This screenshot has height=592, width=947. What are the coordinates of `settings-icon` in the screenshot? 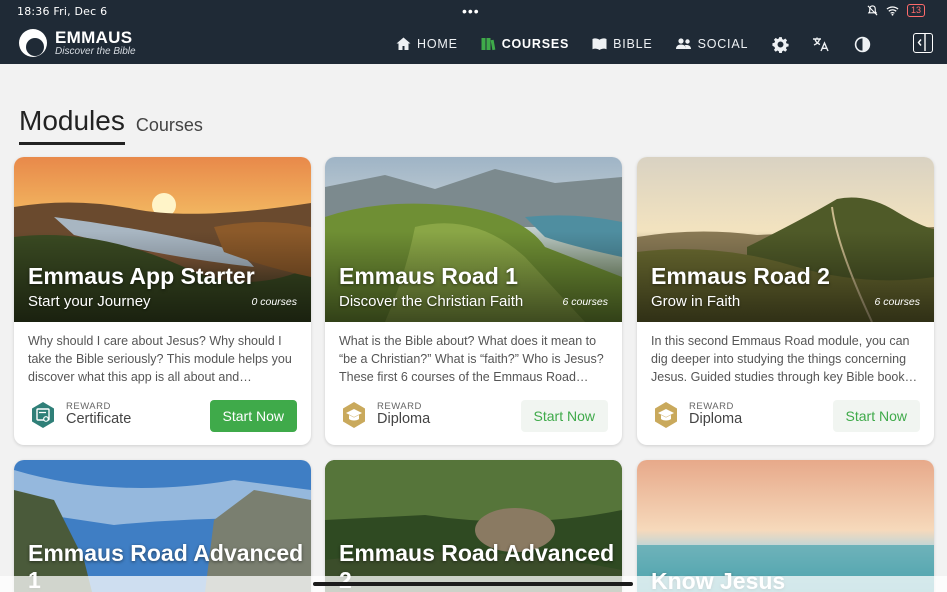 It's located at (780, 44).